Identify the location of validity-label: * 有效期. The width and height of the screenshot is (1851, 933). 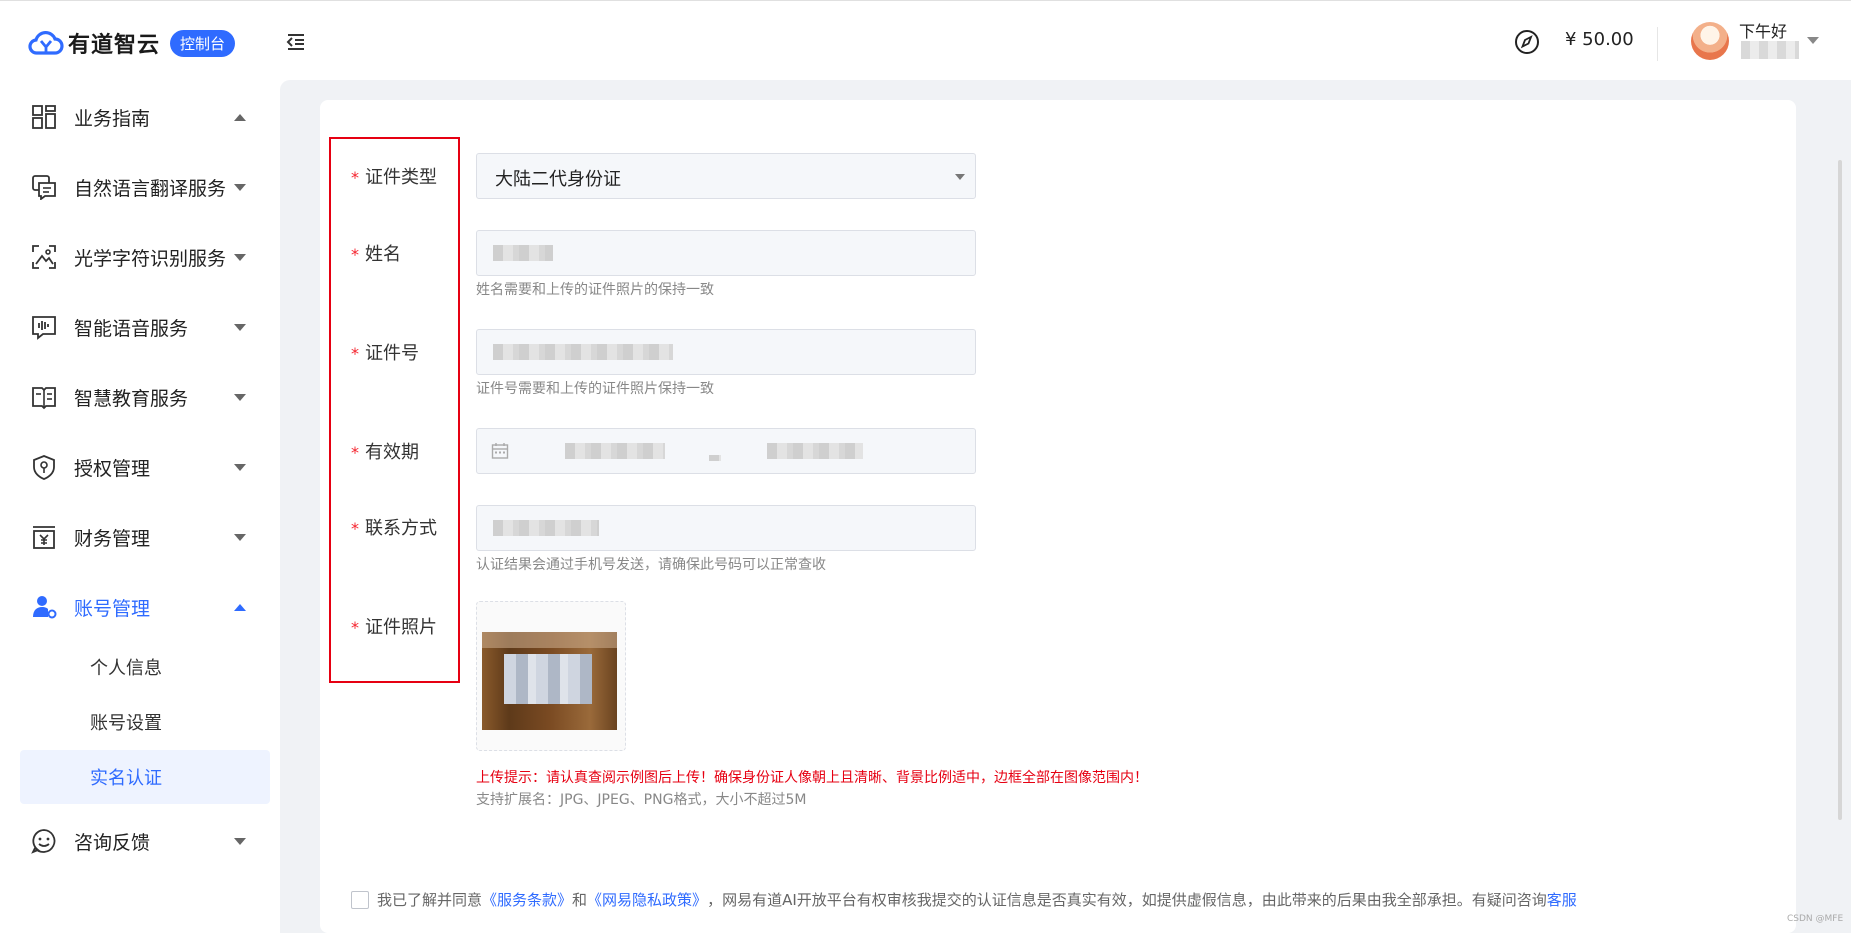
(385, 451).